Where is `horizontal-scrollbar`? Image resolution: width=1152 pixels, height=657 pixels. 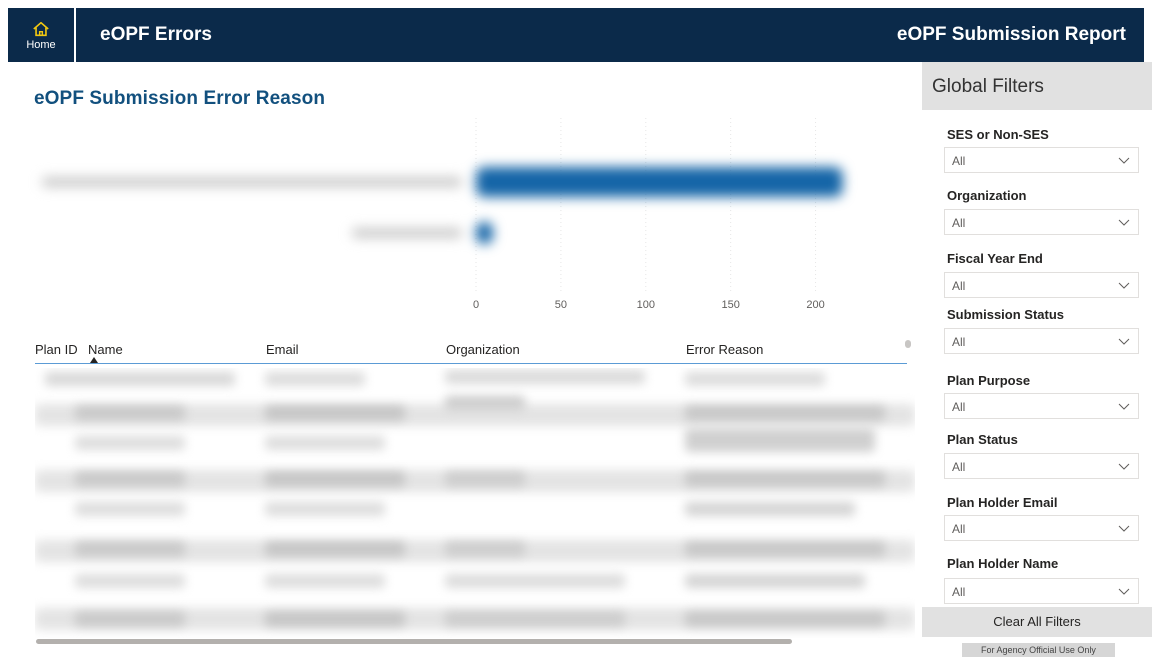
horizontal-scrollbar is located at coordinates (414, 641).